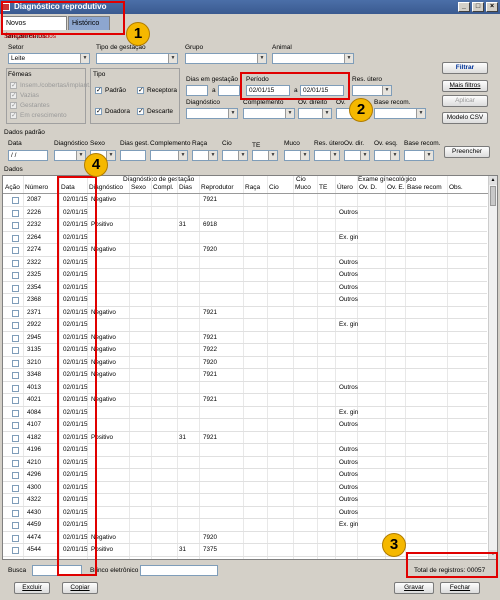  What do you see at coordinates (140, 90) in the screenshot?
I see `tipo-receptora-checkbox` at bounding box center [140, 90].